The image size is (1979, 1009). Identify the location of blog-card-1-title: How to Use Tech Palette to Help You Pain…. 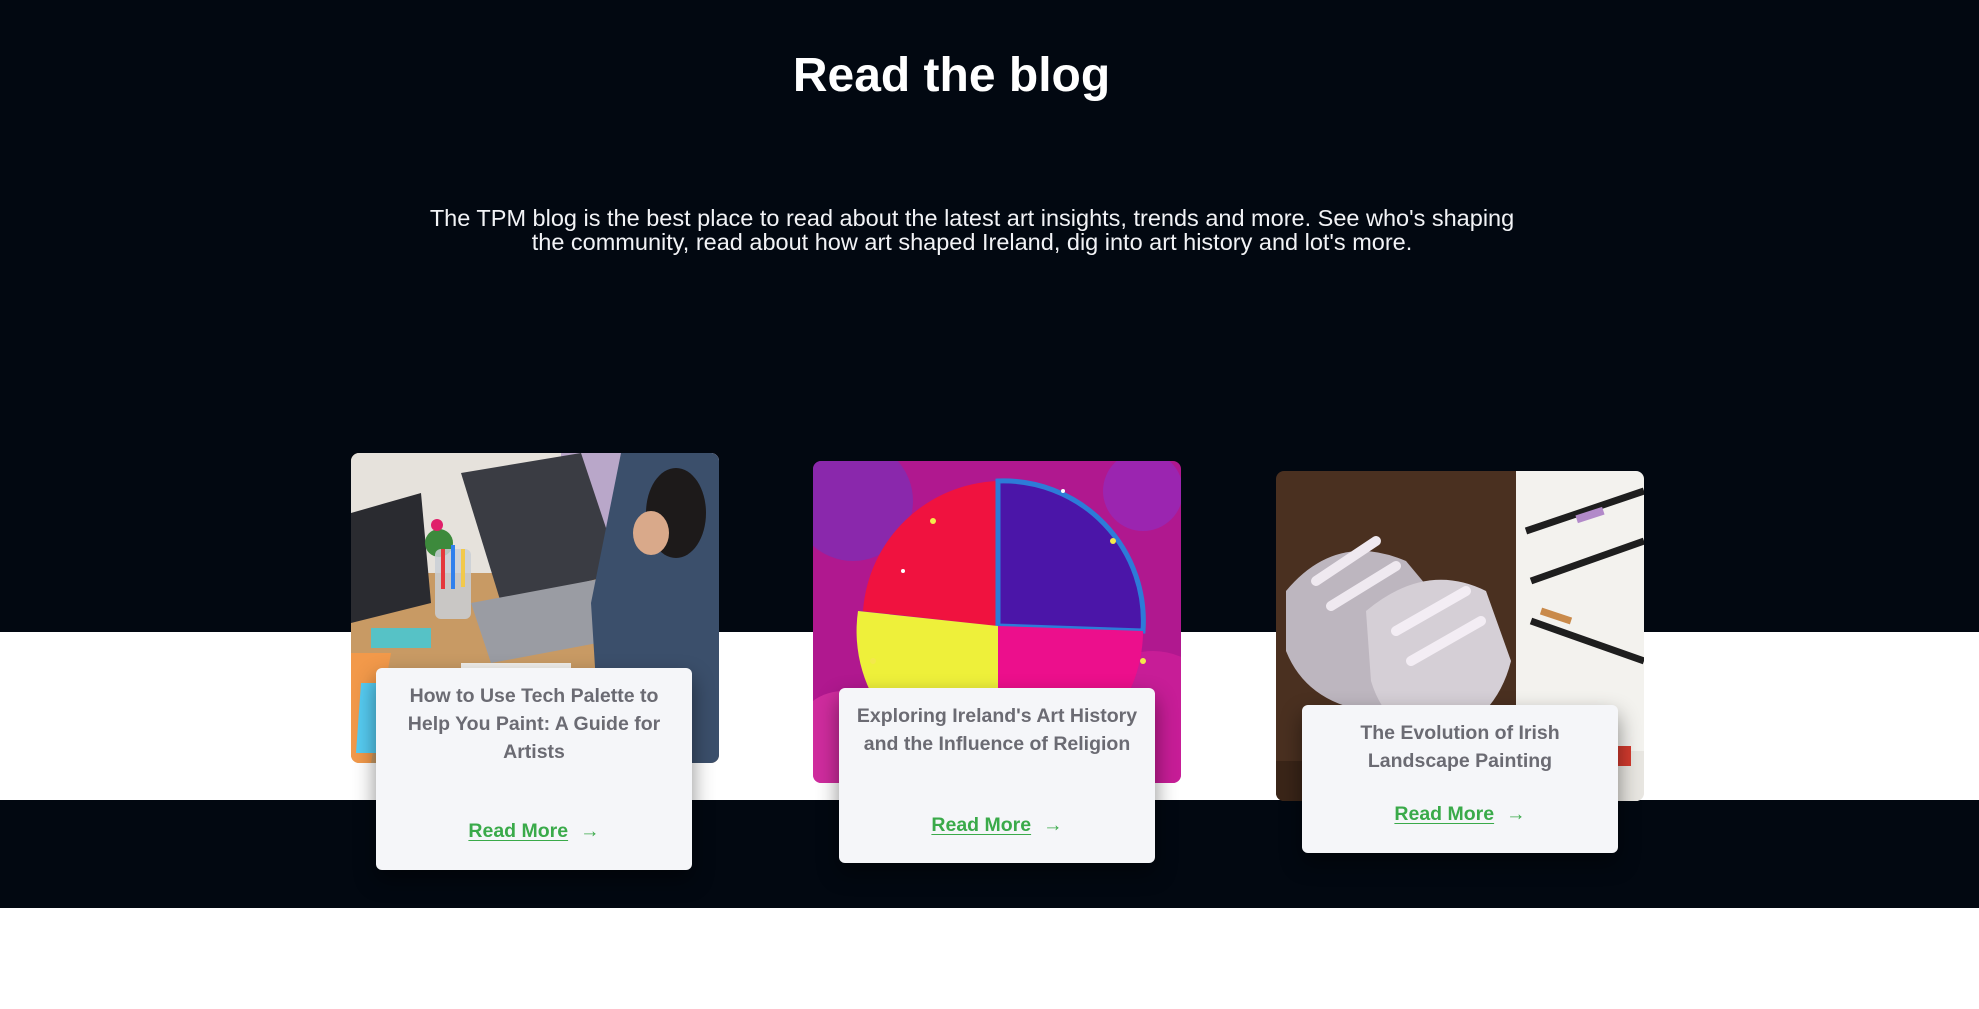
(534, 724).